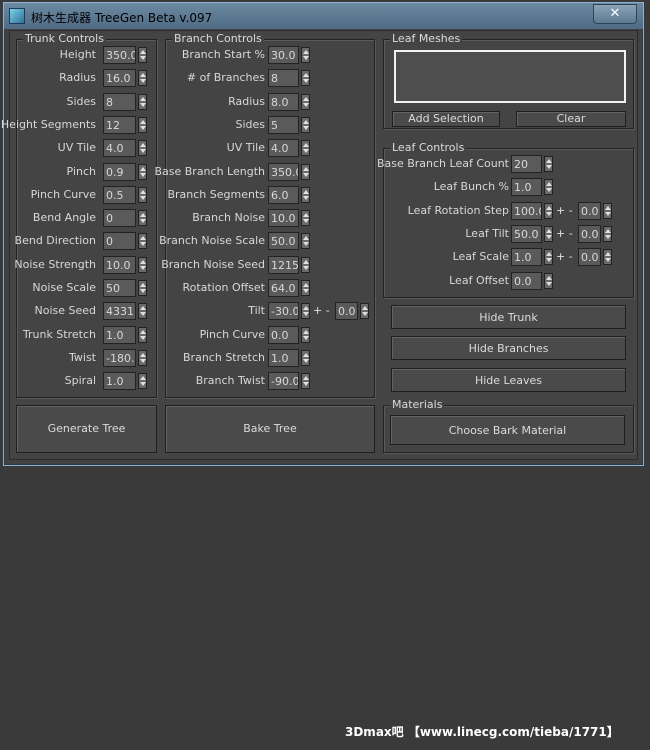  Describe the element at coordinates (508, 317) in the screenshot. I see `hide-trunk-button: Hide Trunk` at that location.